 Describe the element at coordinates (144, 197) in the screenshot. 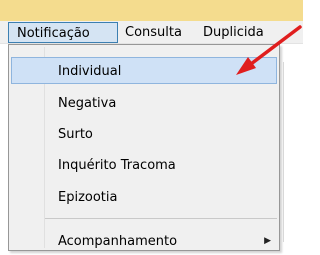

I see `menu-item-epizootia: Epizootia` at that location.